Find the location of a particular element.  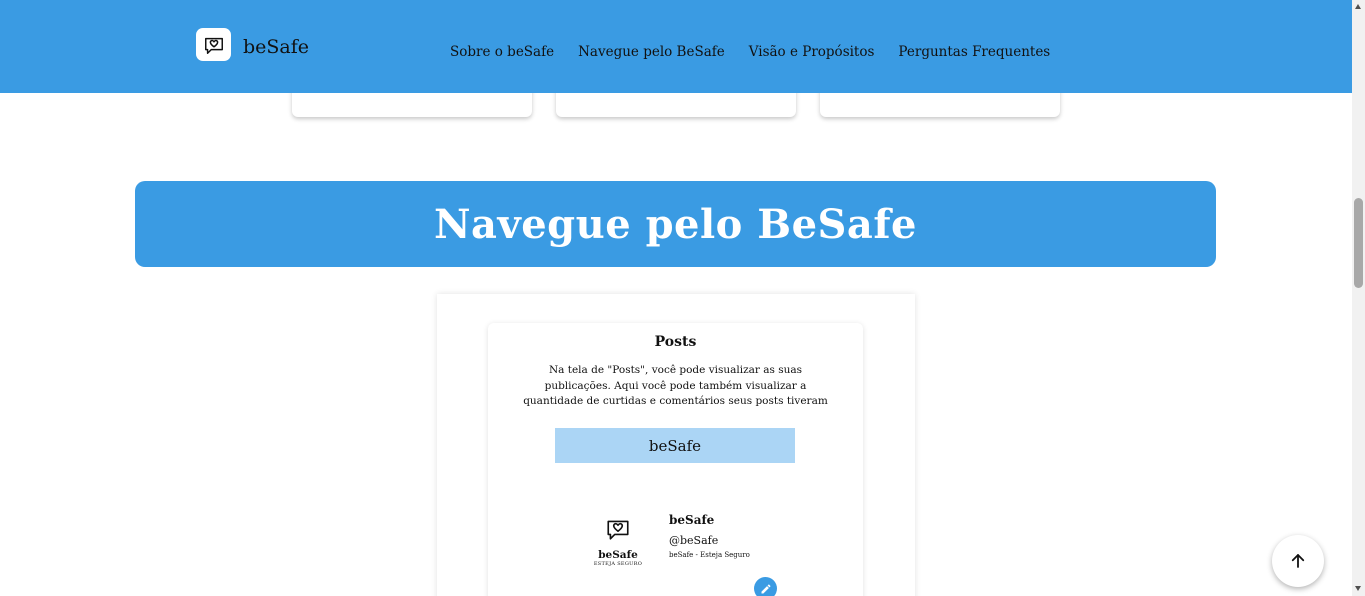

brand-name: beSafe is located at coordinates (276, 47).